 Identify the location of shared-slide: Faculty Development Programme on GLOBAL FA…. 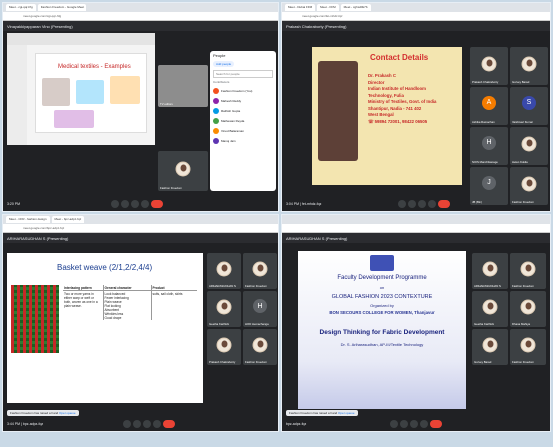
(382, 330).